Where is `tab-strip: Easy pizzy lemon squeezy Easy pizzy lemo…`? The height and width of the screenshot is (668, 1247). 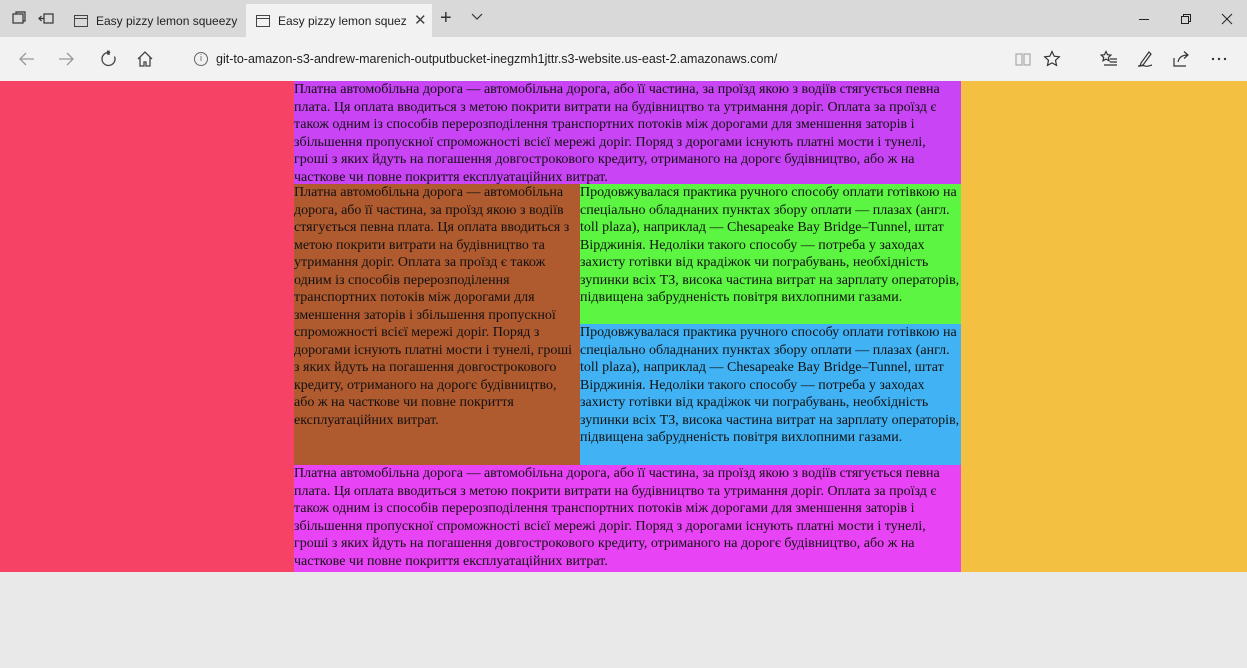
tab-strip: Easy pizzy lemon squeezy Easy pizzy lemo… is located at coordinates (623, 18).